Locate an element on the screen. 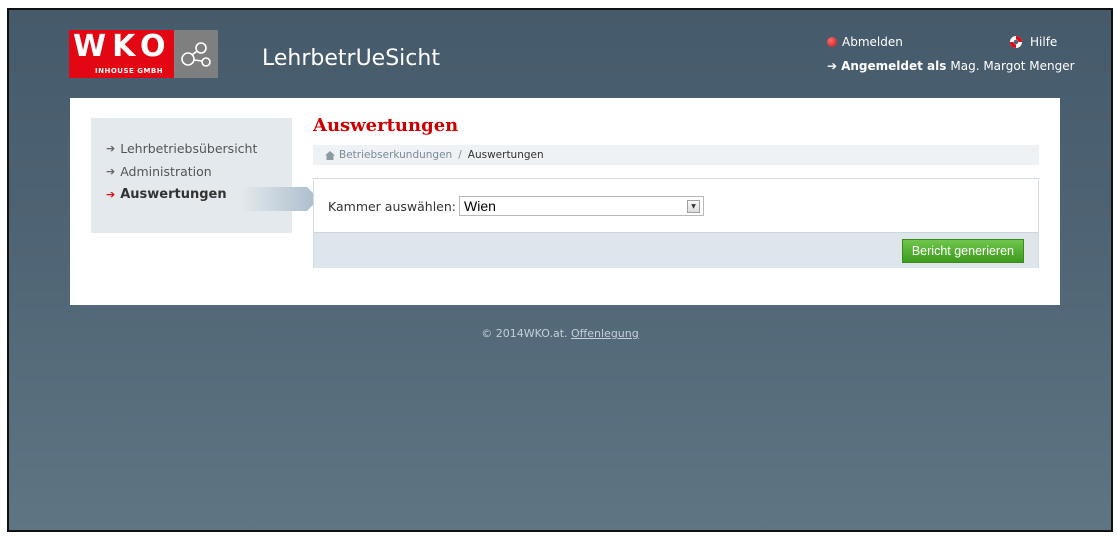 Image resolution: width=1117 pixels, height=536 pixels. imprint-link: Offenlegung is located at coordinates (605, 333).